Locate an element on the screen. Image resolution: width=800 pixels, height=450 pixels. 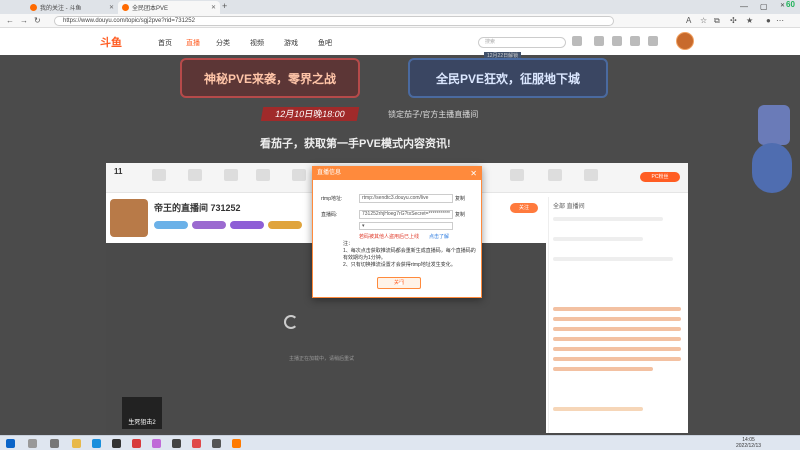
nav-category: 分类 is located at coordinates (223, 43).